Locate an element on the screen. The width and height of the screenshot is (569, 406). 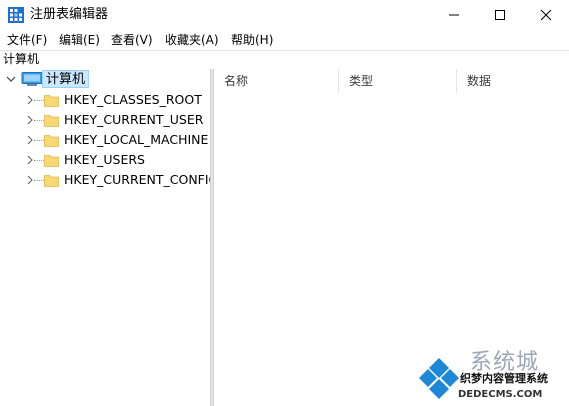
minimize-button is located at coordinates (454, 15).